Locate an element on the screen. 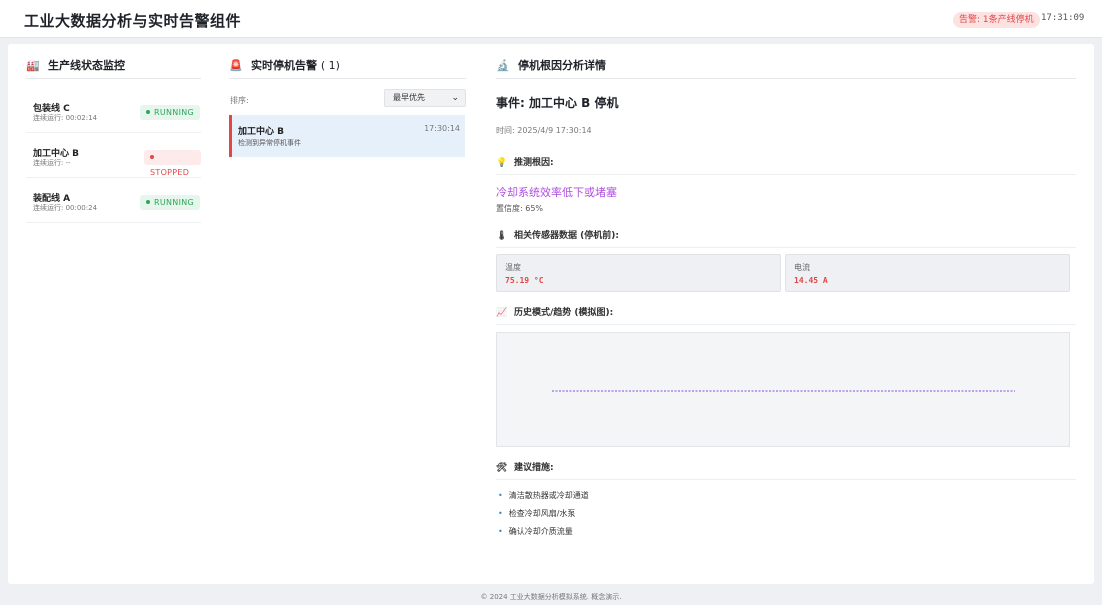 The image size is (1102, 605). history-chart is located at coordinates (783, 389).